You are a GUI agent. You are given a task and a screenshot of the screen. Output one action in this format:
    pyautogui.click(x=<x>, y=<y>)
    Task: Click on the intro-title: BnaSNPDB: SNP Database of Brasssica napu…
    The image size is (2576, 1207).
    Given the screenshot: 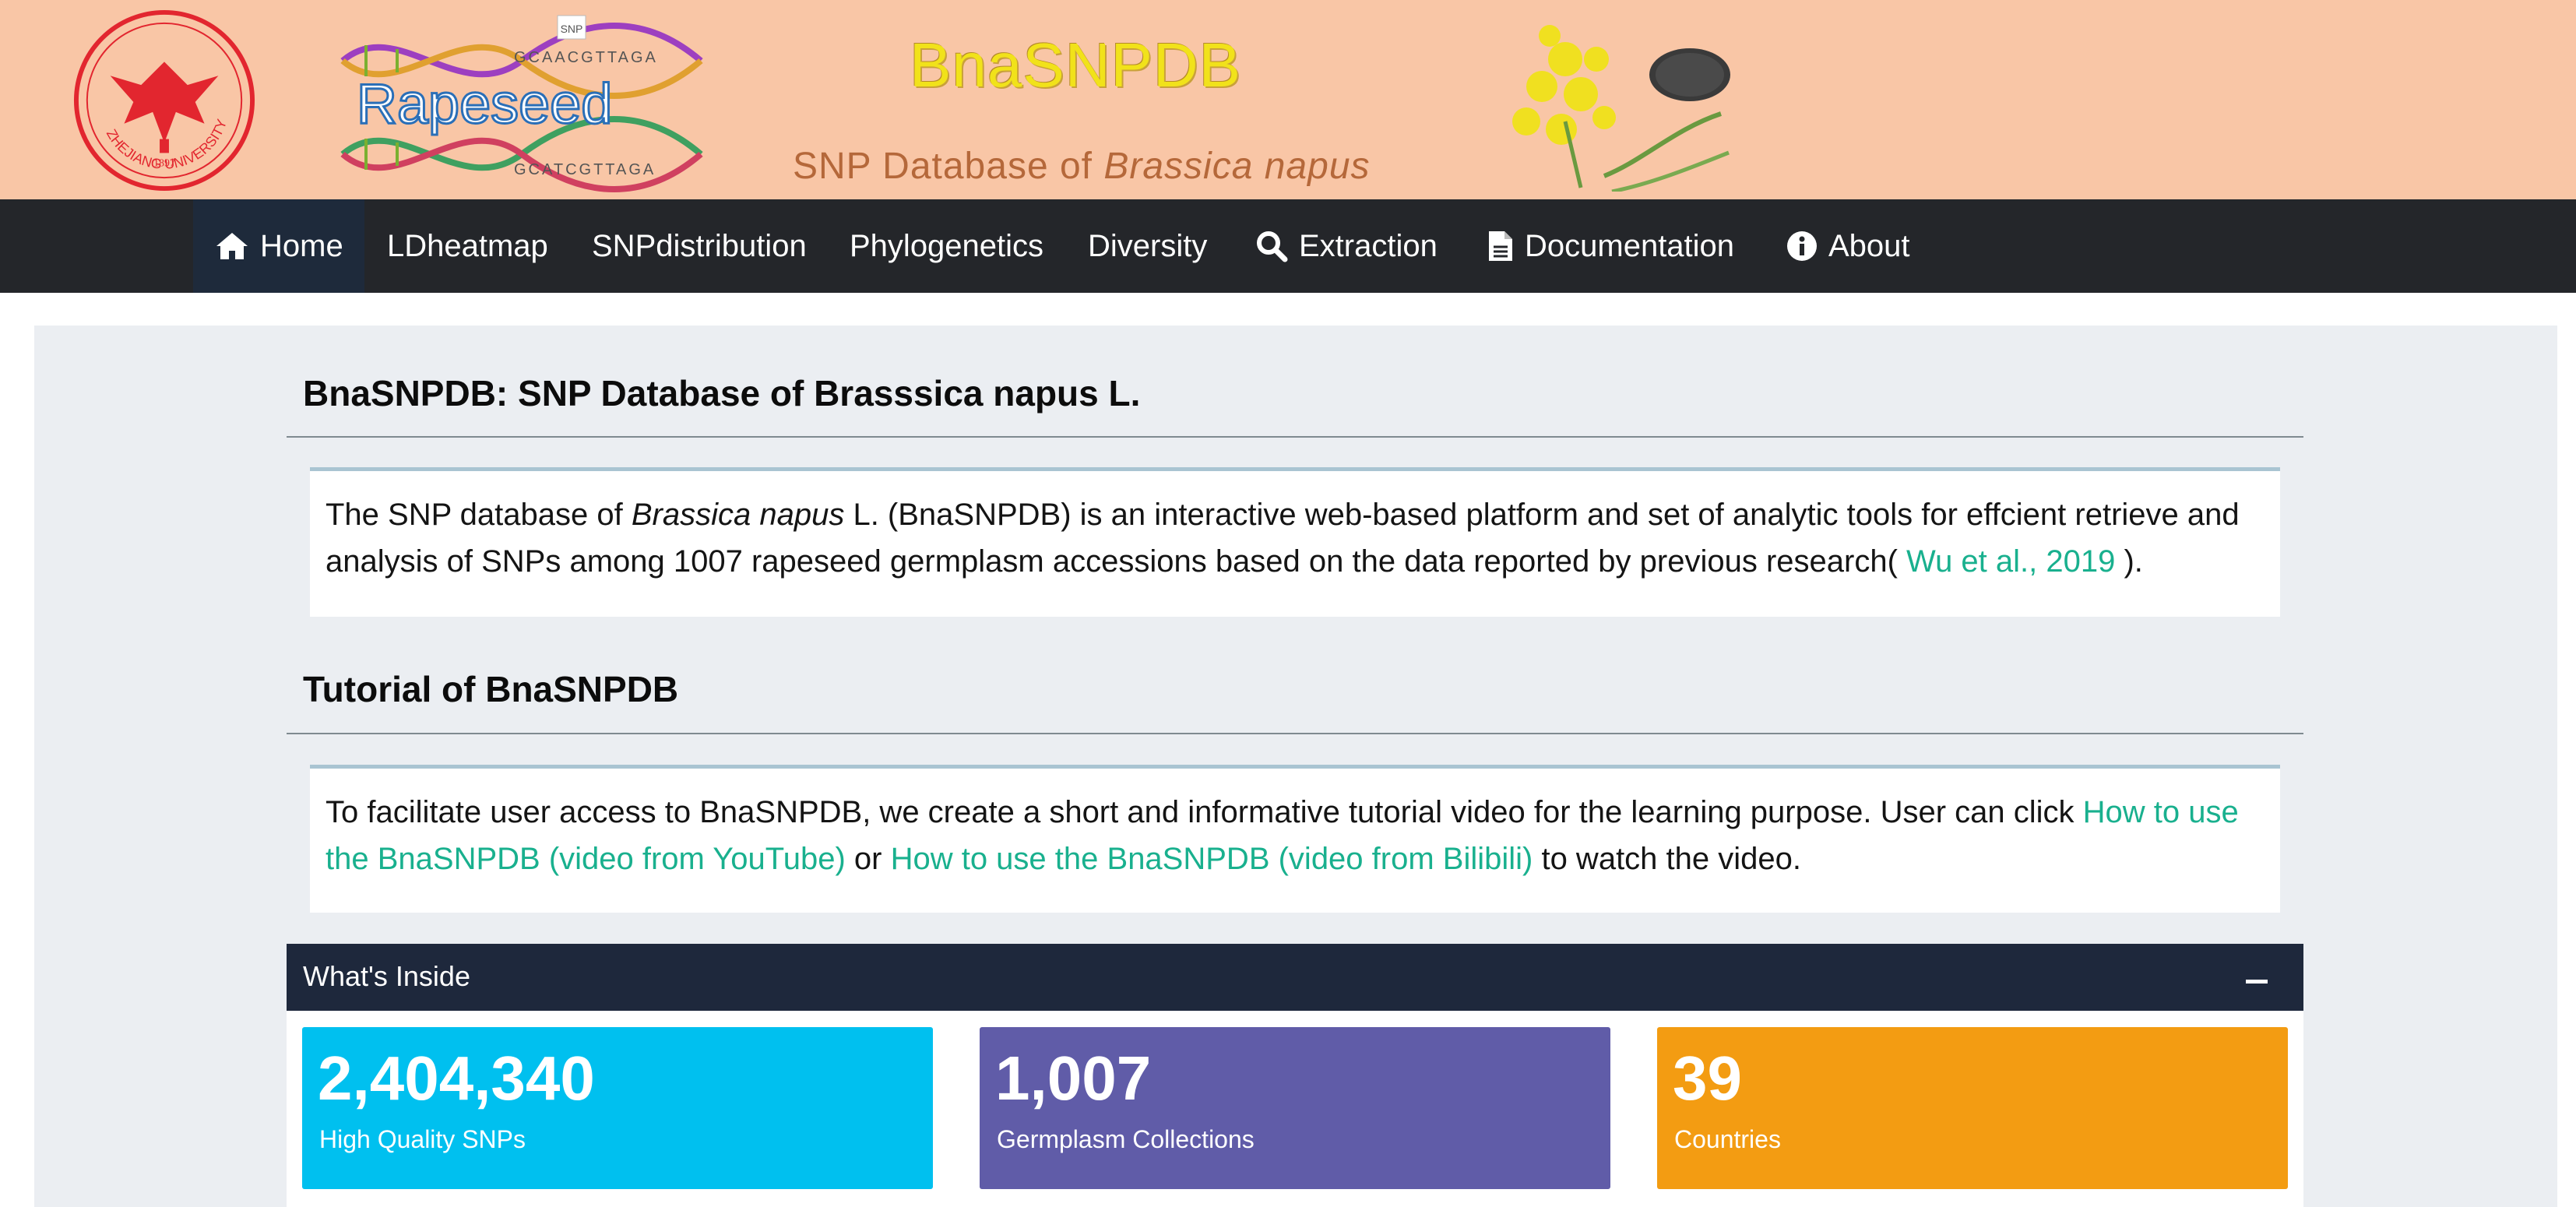 What is the action you would take?
    pyautogui.click(x=722, y=393)
    